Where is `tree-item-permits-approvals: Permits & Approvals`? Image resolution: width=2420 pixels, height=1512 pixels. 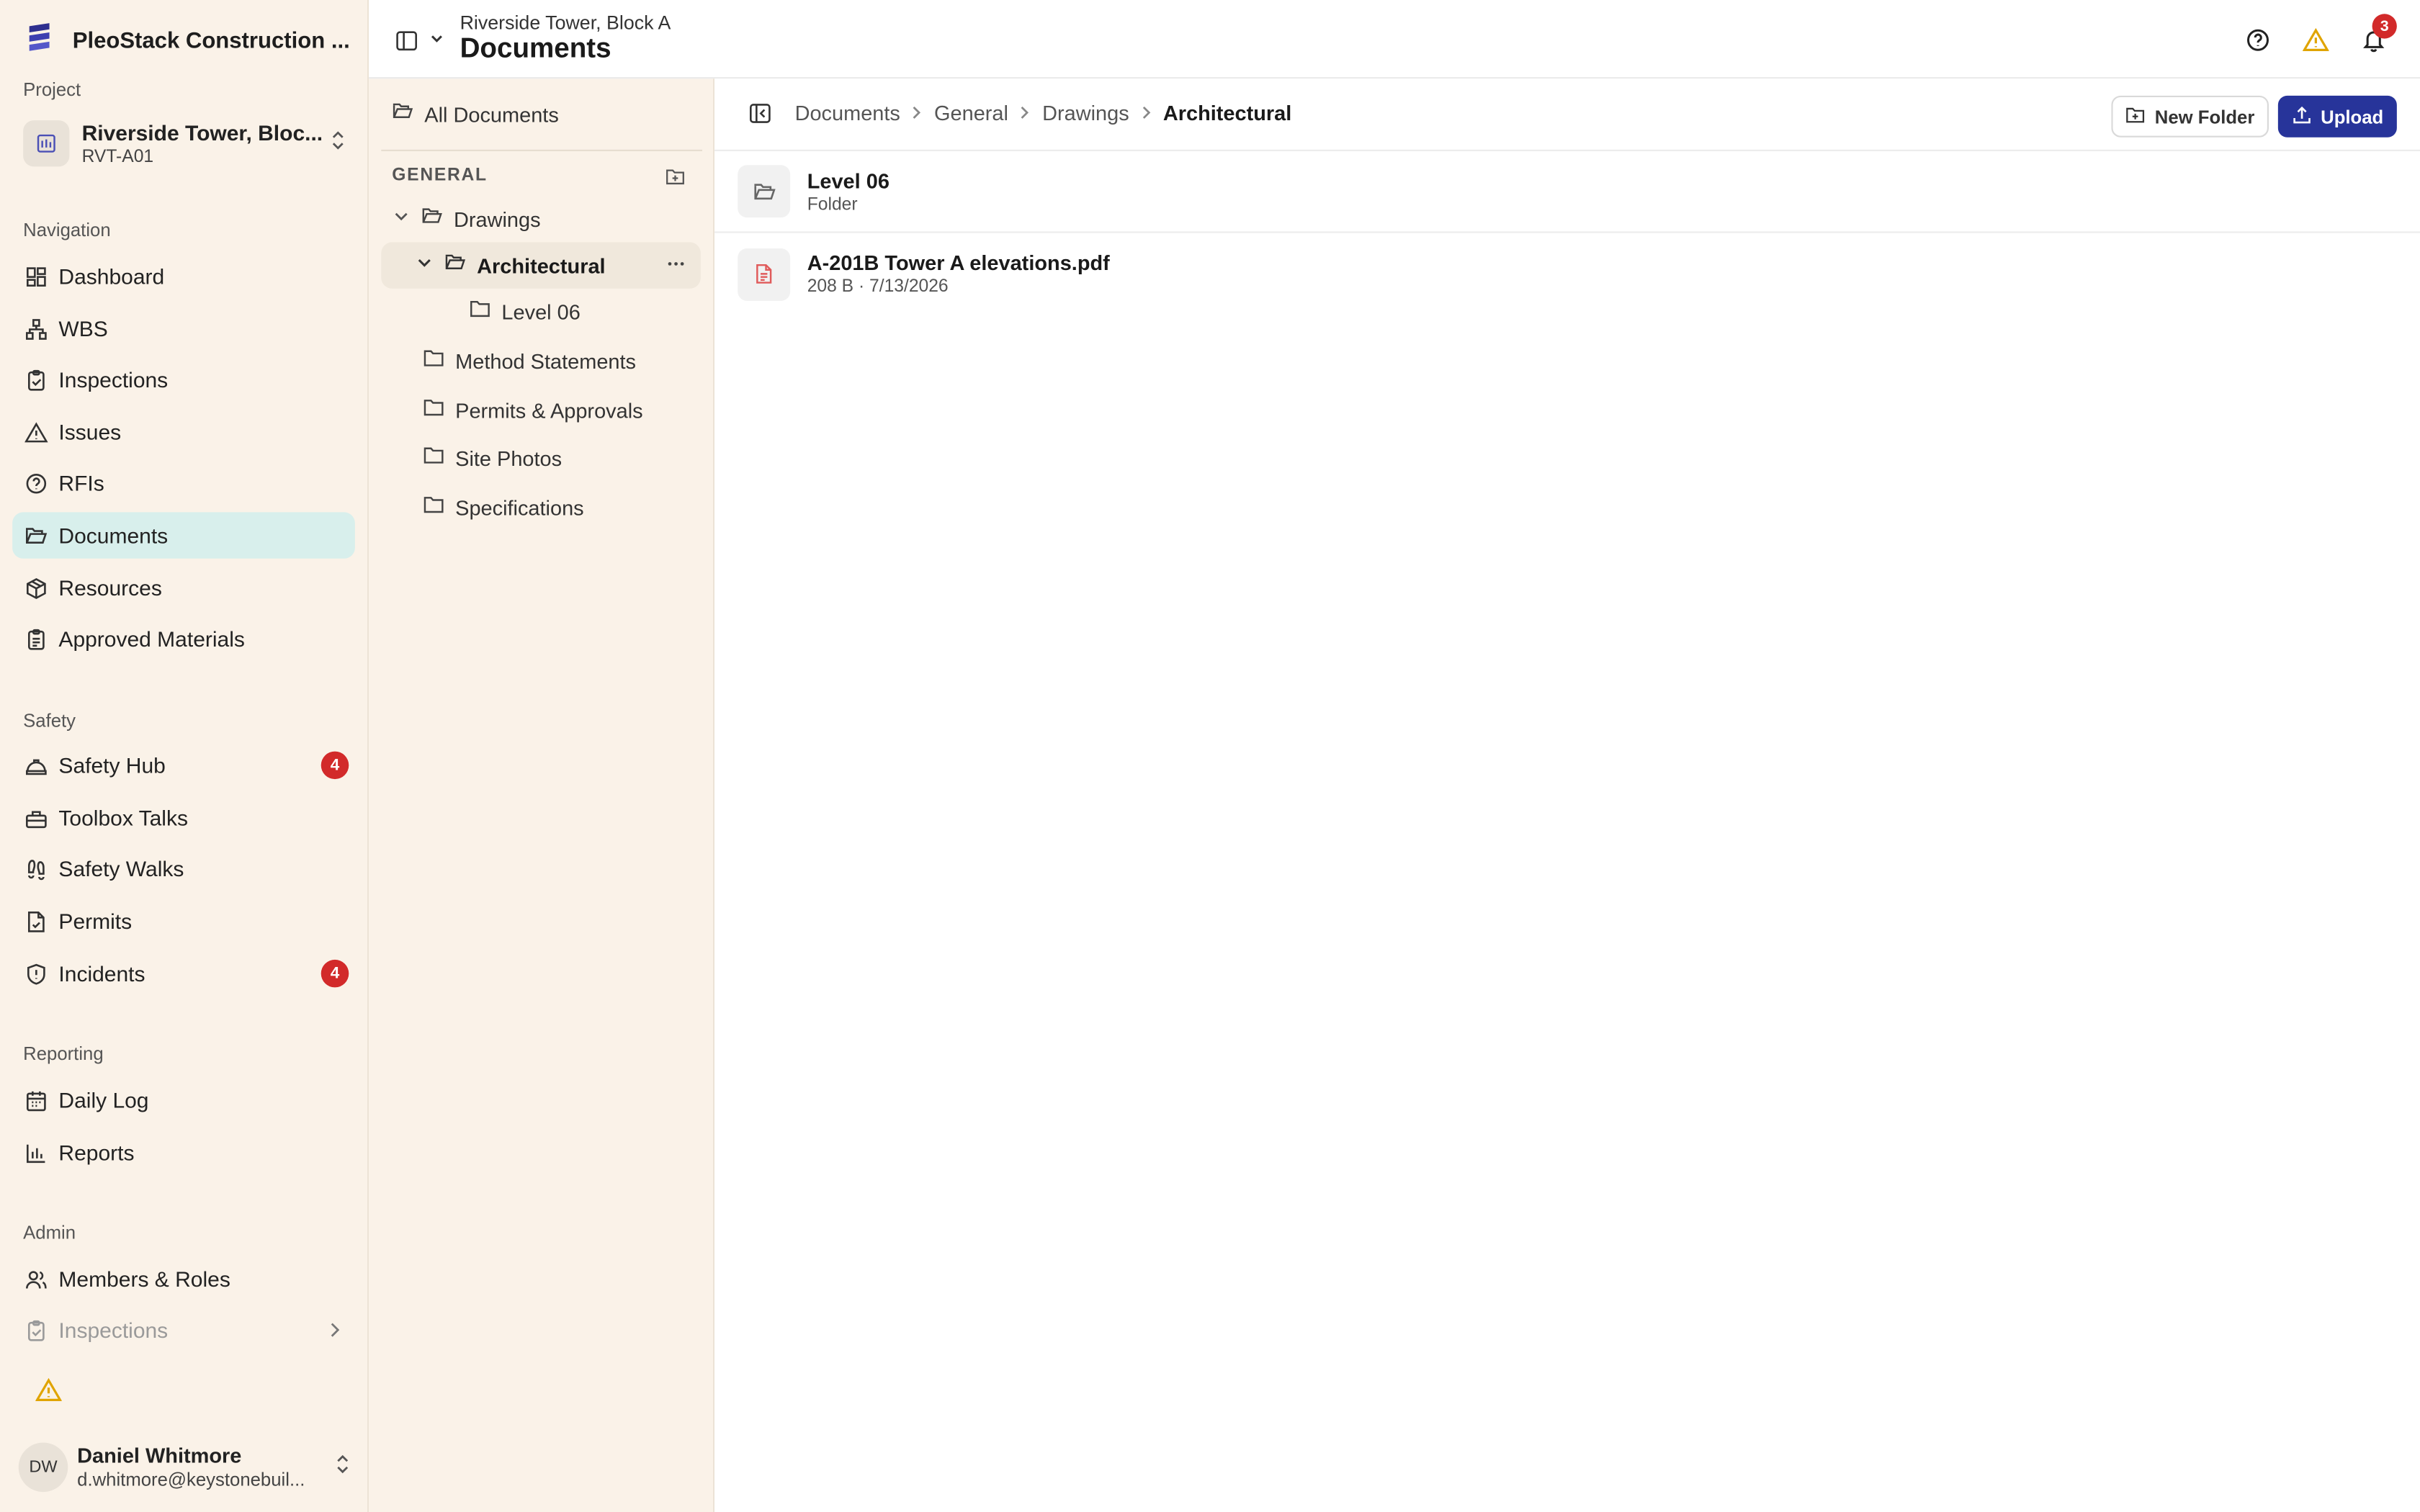 tree-item-permits-approvals: Permits & Approvals is located at coordinates (562, 410).